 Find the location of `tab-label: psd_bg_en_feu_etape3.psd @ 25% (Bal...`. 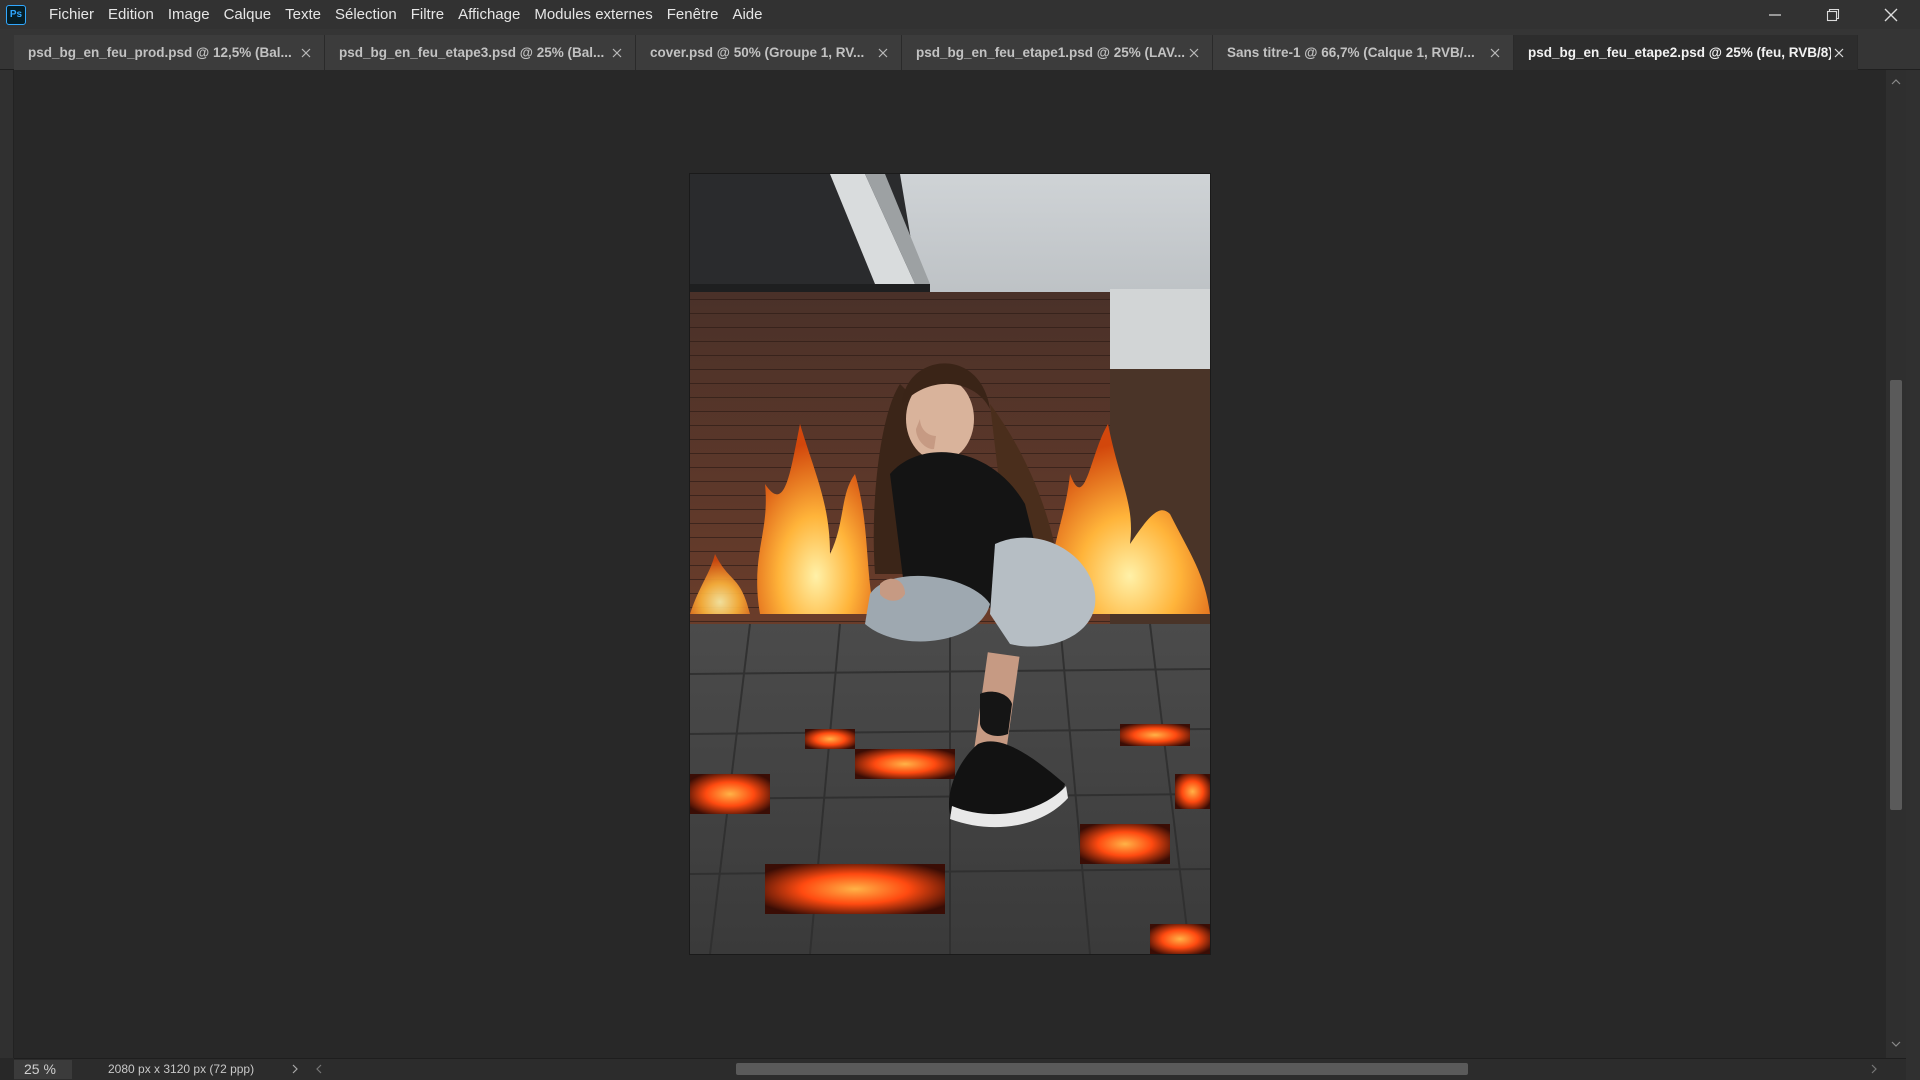

tab-label: psd_bg_en_feu_etape3.psd @ 25% (Bal... is located at coordinates (472, 52).